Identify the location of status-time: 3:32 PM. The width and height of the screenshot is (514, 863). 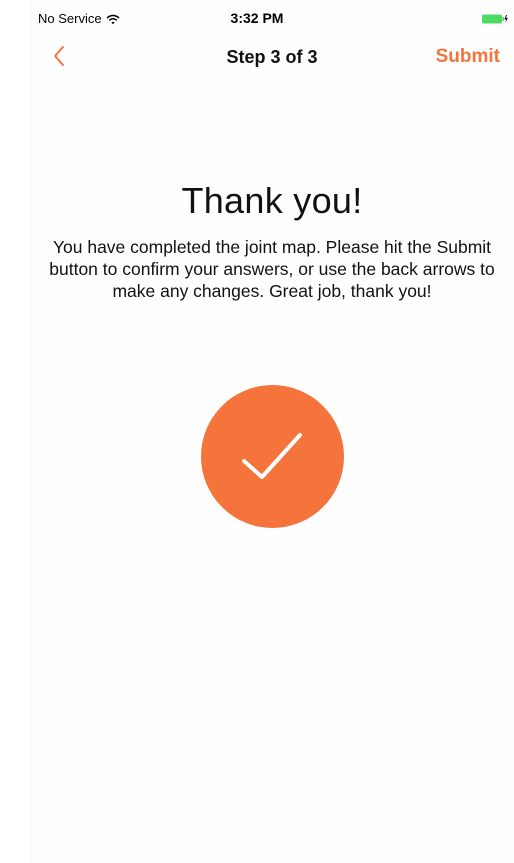
(257, 18).